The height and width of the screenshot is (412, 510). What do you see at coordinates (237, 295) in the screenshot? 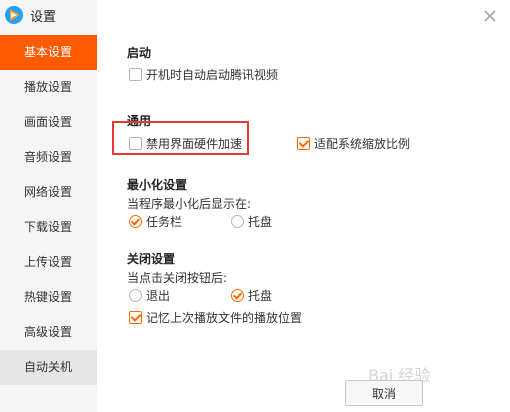
I see `close-tray-radio` at bounding box center [237, 295].